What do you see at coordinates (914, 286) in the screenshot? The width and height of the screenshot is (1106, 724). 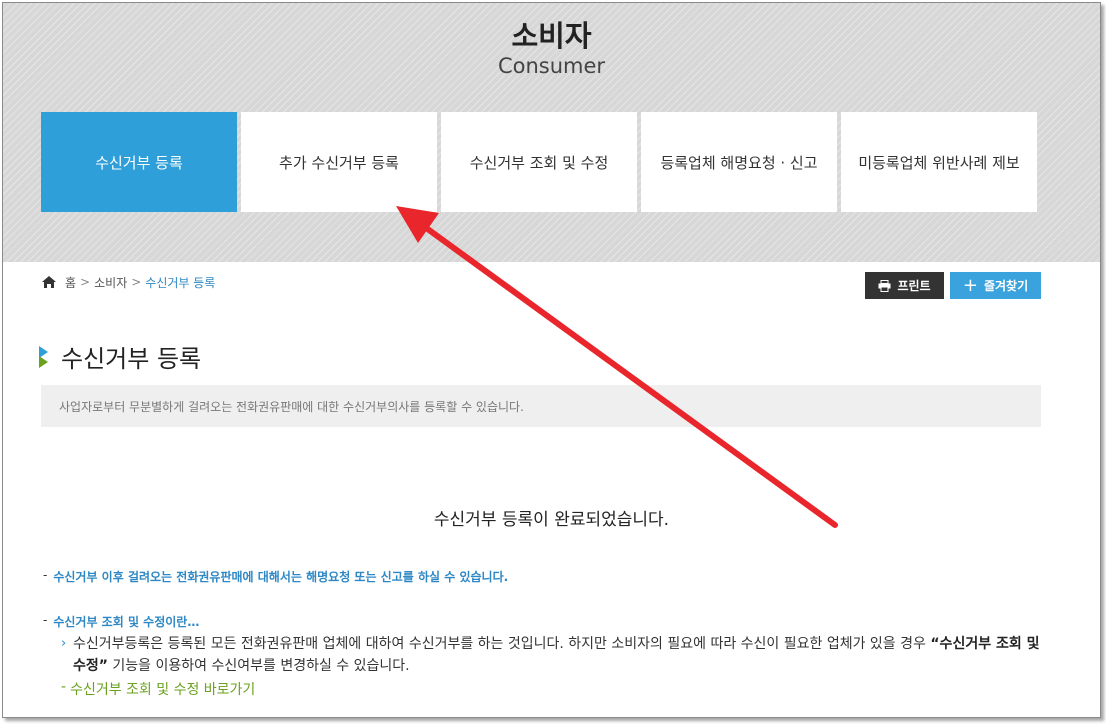 I see `print-button-label: 프린트` at bounding box center [914, 286].